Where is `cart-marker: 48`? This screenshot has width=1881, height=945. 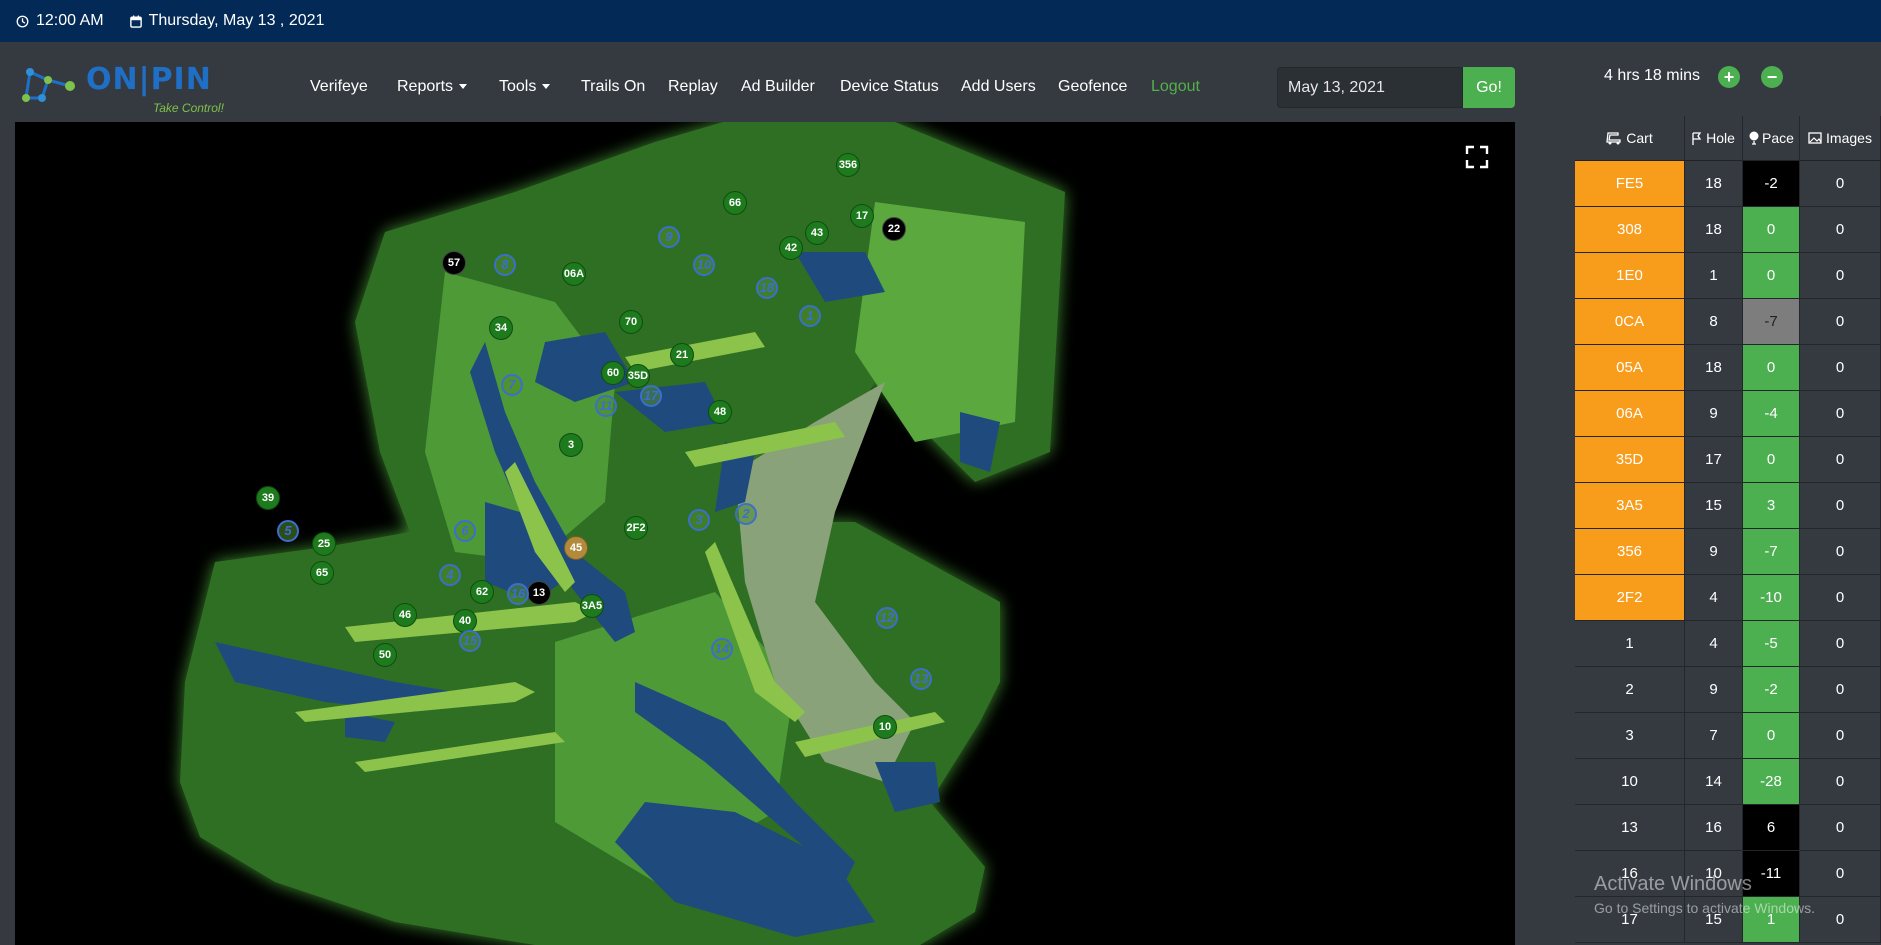 cart-marker: 48 is located at coordinates (720, 412).